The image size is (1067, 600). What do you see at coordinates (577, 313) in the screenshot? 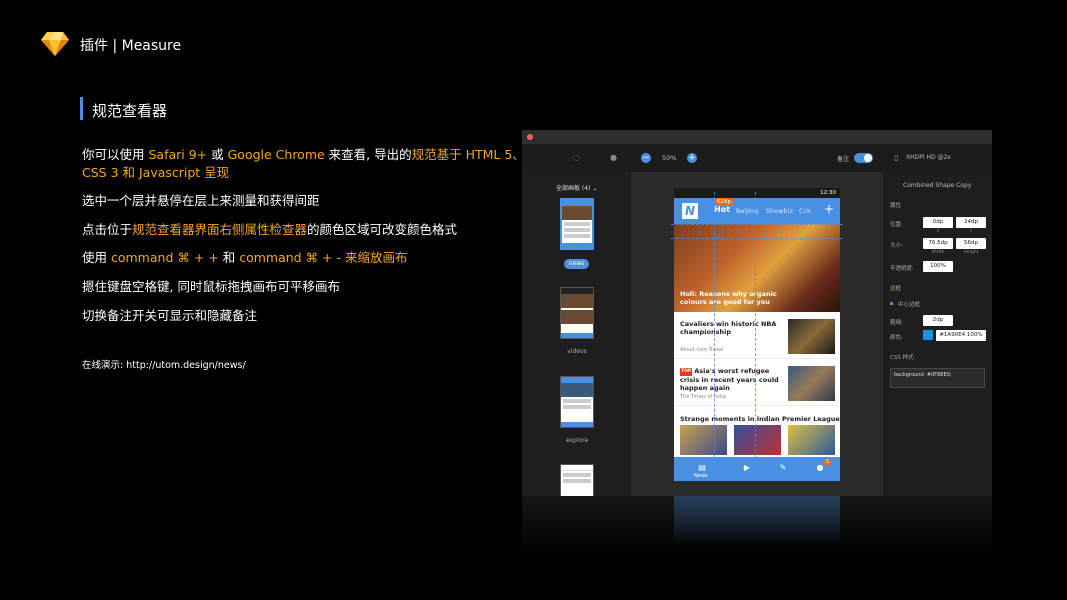
I see `artboard-thumb-videos` at bounding box center [577, 313].